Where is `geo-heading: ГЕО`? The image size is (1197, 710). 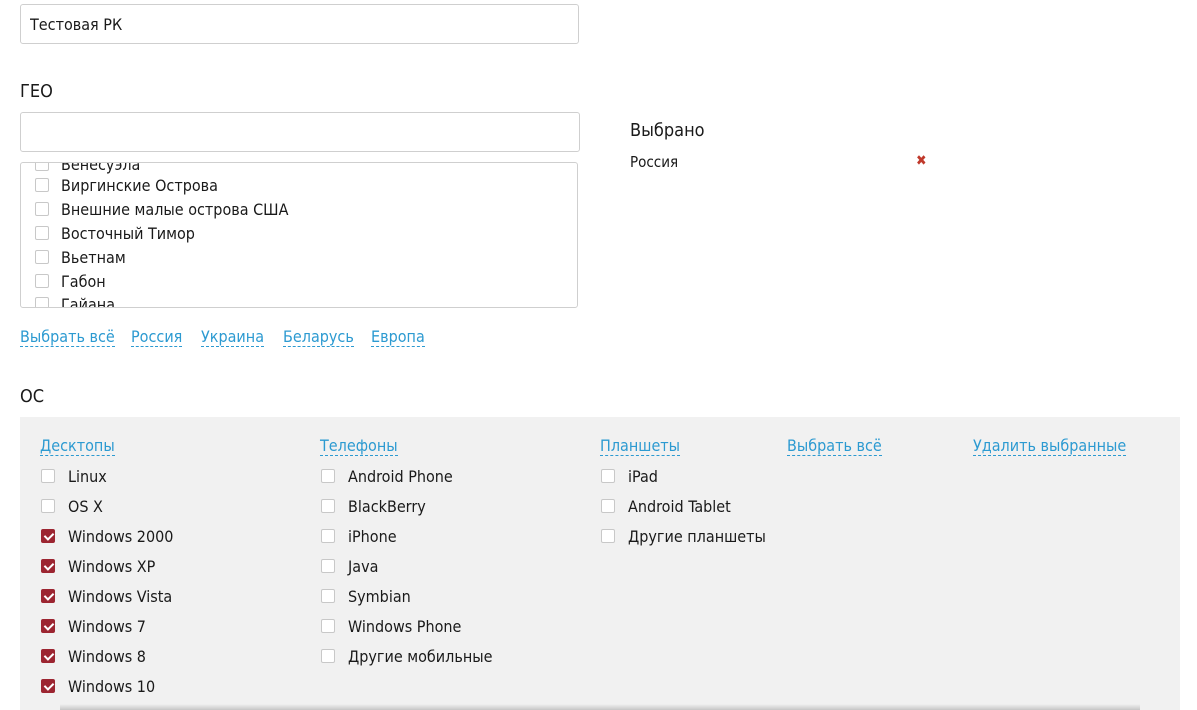
geo-heading: ГЕО is located at coordinates (36, 91).